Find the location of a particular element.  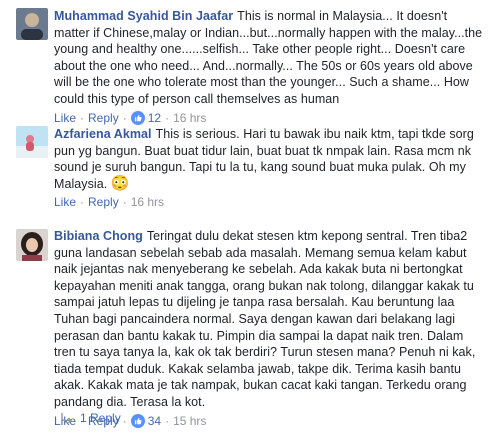

flushed-emoji-icon: 😳 is located at coordinates (120, 183).